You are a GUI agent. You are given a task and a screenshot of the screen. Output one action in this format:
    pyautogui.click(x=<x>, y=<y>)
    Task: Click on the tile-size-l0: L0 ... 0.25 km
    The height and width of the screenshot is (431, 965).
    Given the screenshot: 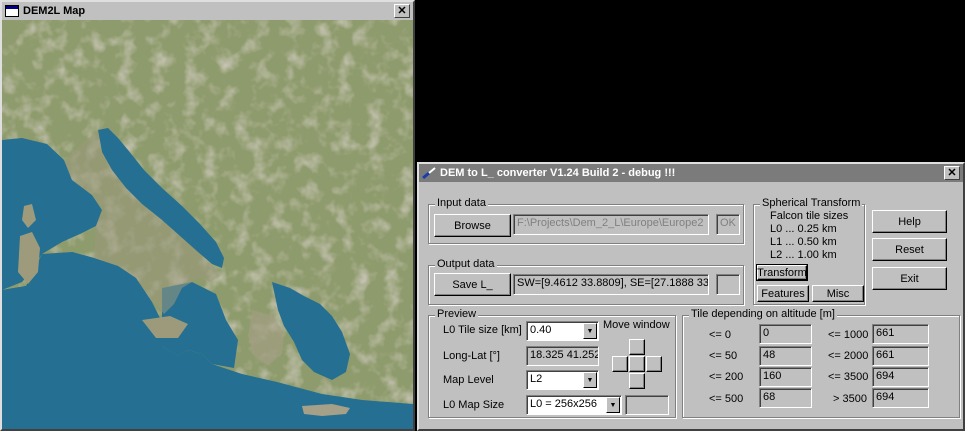 What is the action you would take?
    pyautogui.click(x=803, y=229)
    